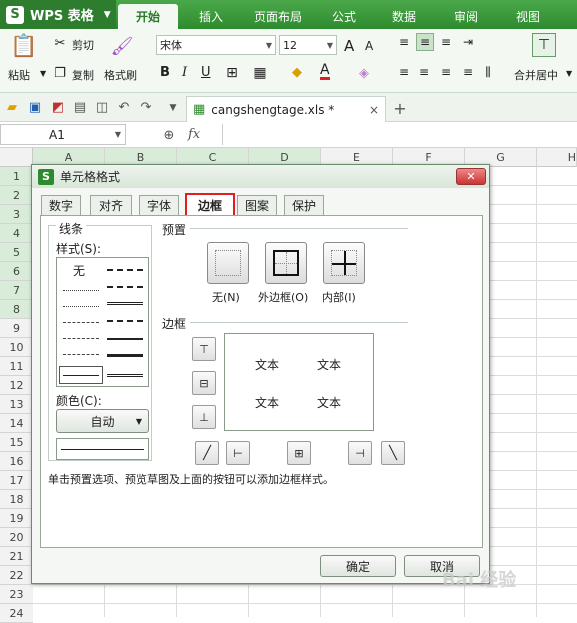 This screenshot has width=577, height=623. What do you see at coordinates (468, 42) in the screenshot?
I see `indent-icon: ⇥` at bounding box center [468, 42].